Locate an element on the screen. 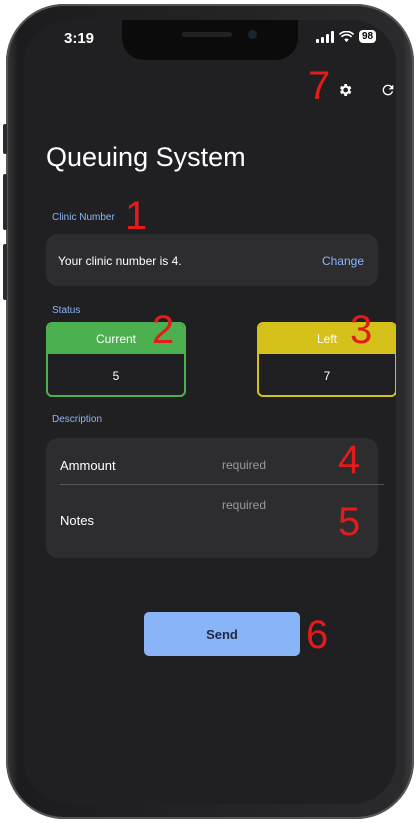 Image resolution: width=420 pixels, height=823 pixels. status-label: Status is located at coordinates (66, 310).